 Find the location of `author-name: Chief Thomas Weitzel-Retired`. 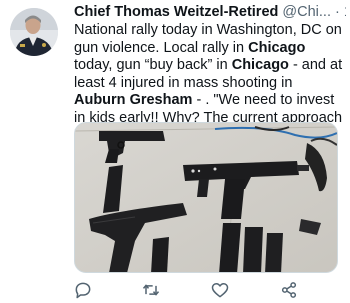

author-name: Chief Thomas Weitzel-Retired is located at coordinates (176, 12).